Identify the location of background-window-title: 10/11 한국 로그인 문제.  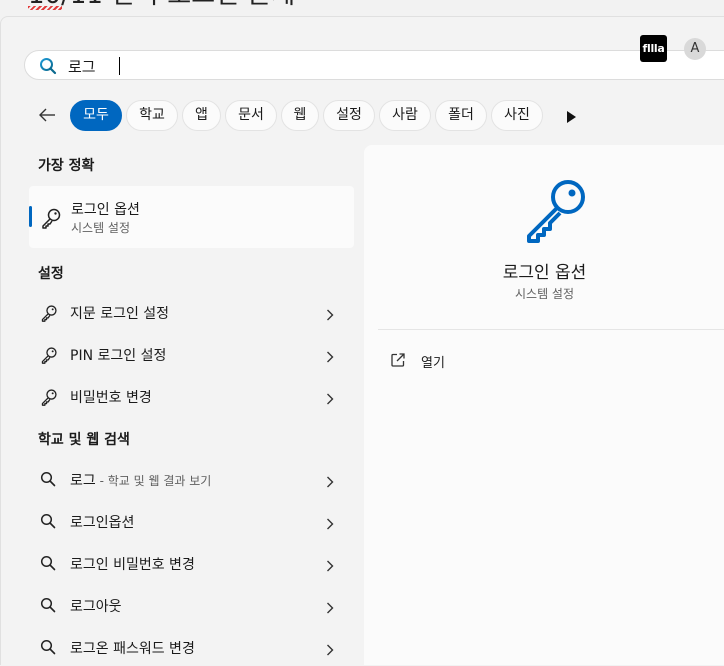
(161, 5).